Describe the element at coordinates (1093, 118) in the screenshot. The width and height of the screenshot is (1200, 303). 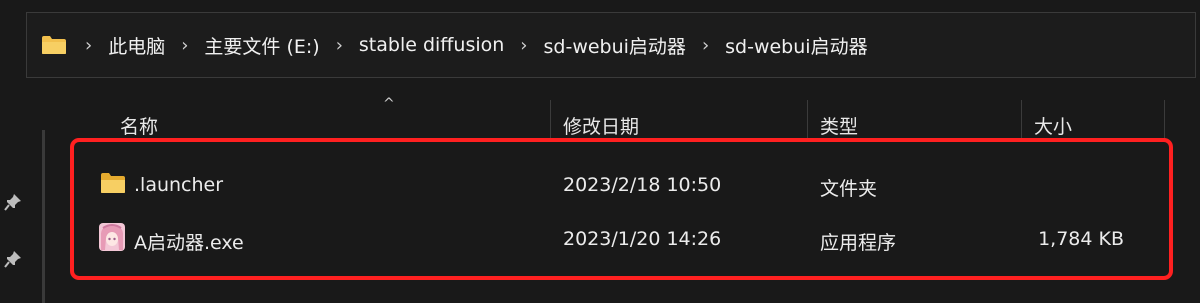
I see `column-header-size: 大小` at that location.